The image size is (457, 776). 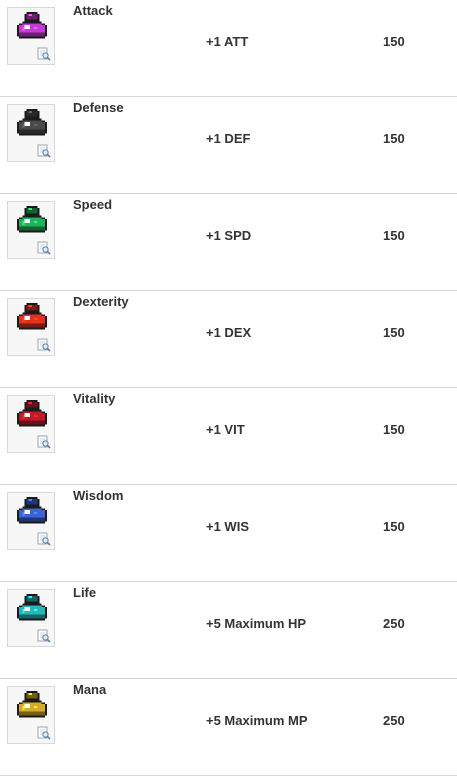 I want to click on defense-potion-icon, so click(x=32, y=122).